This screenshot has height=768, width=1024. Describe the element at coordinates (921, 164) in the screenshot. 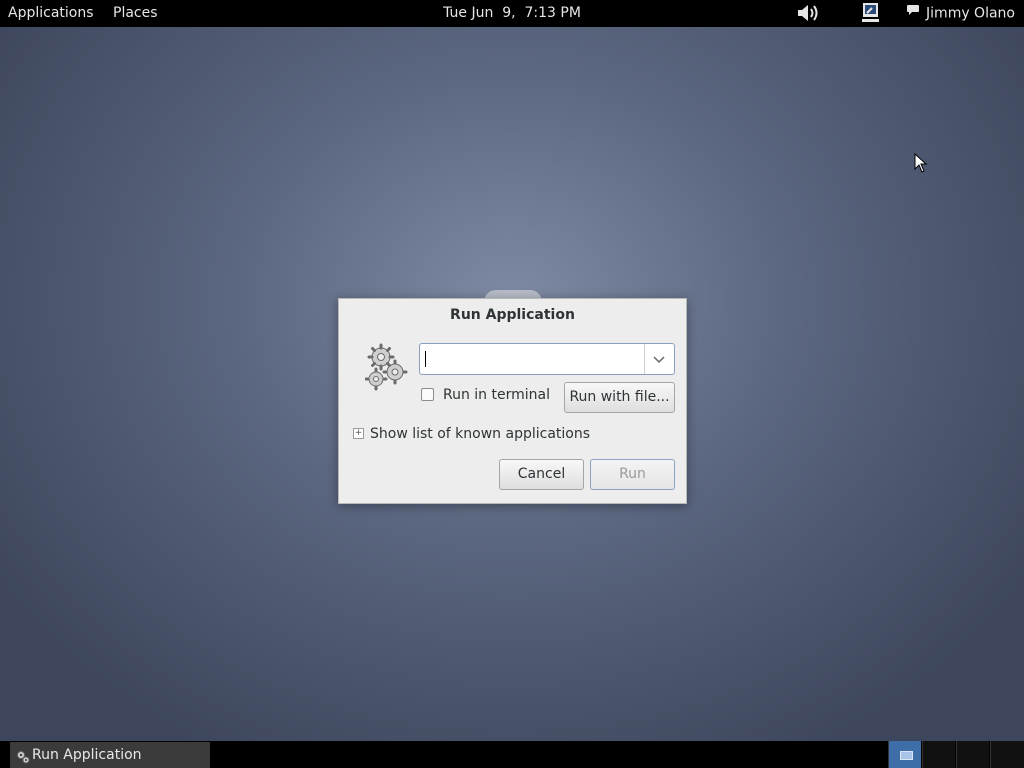

I see `mouse-pointer-icon` at that location.